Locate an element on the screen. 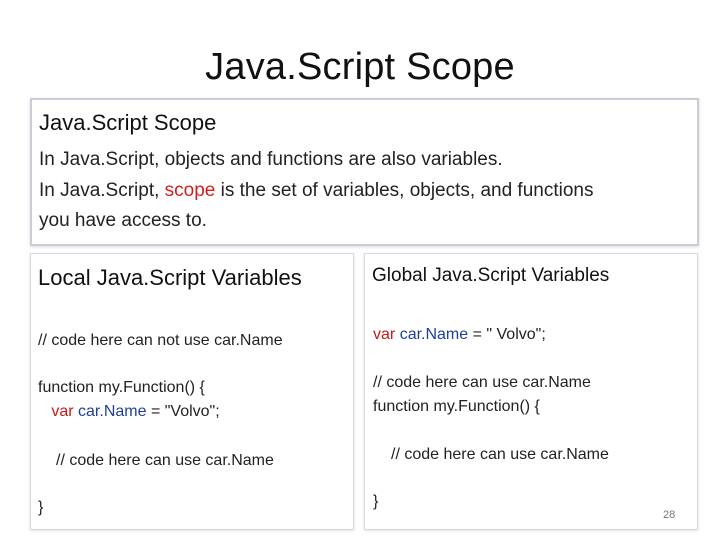 This screenshot has width=720, height=540. page-number: 28 is located at coordinates (669, 515).